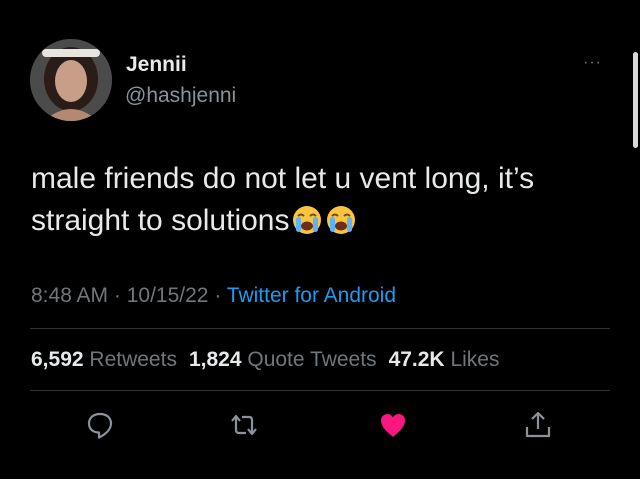  I want to click on likes-label: Likes, so click(475, 359).